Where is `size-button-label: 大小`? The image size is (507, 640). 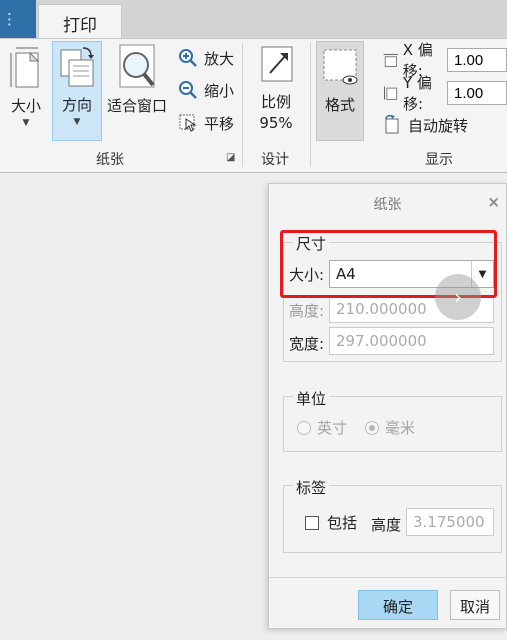
size-button-label: 大小 is located at coordinates (25, 106).